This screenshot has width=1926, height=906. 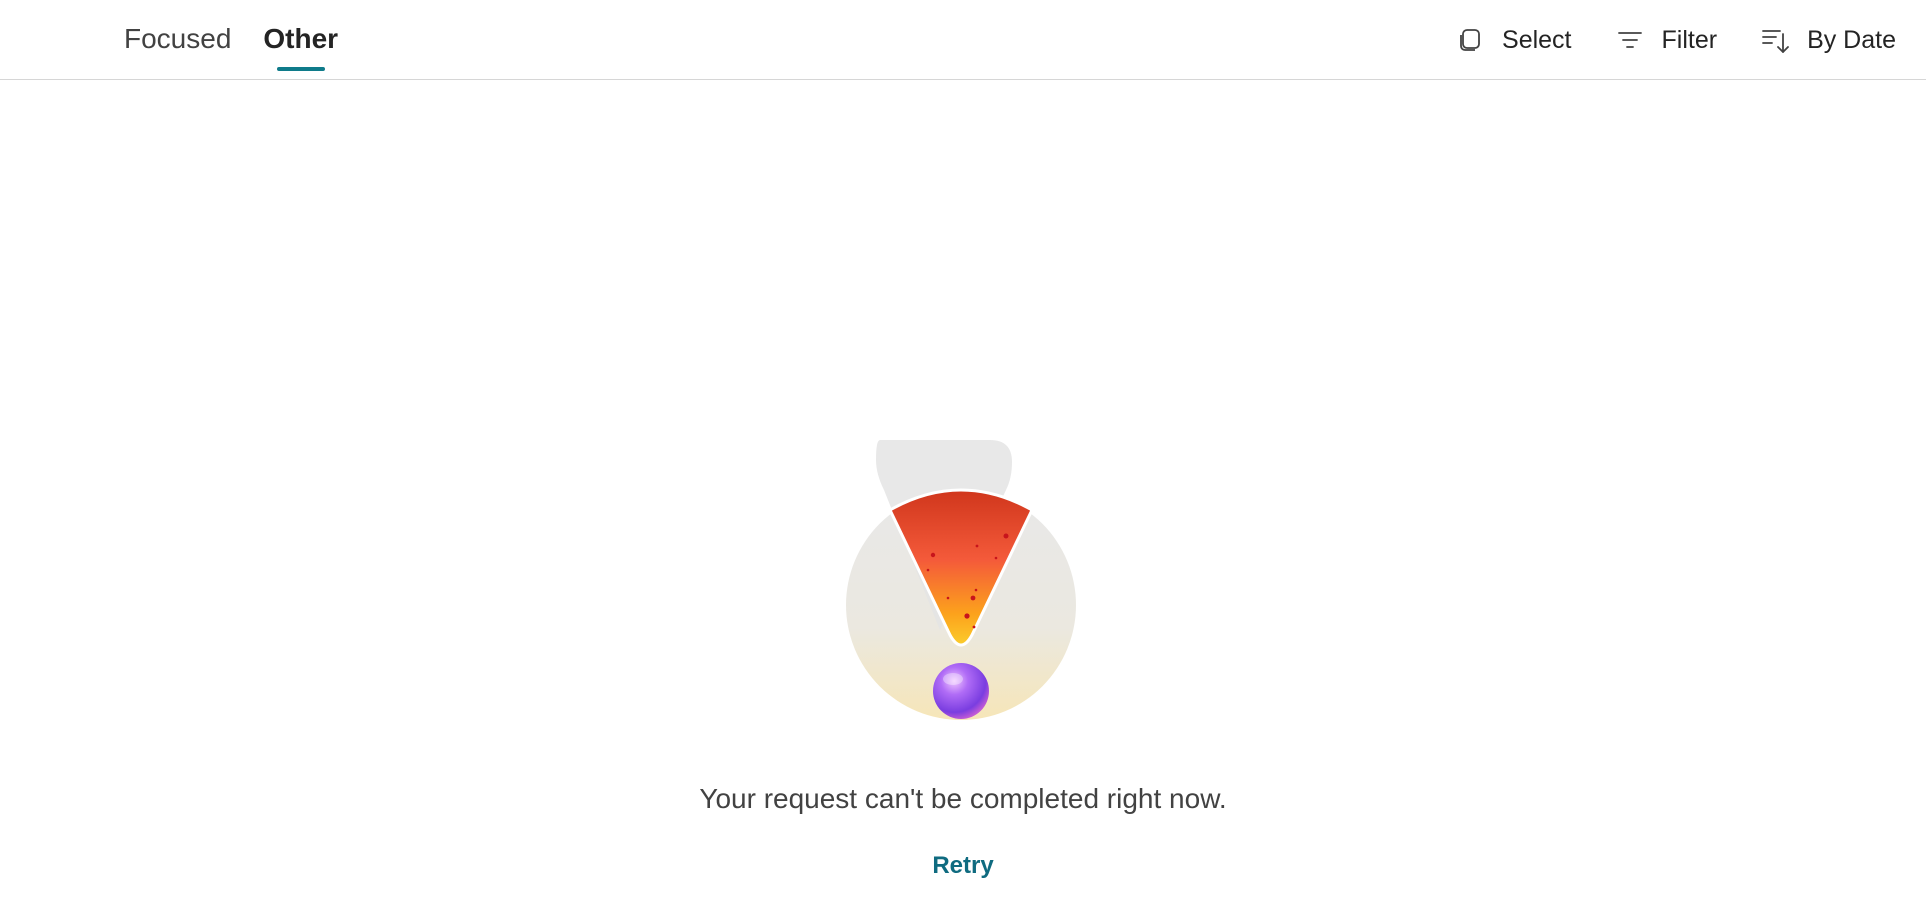 I want to click on list-toolbar: Select Filter By Date, so click(x=1654, y=40).